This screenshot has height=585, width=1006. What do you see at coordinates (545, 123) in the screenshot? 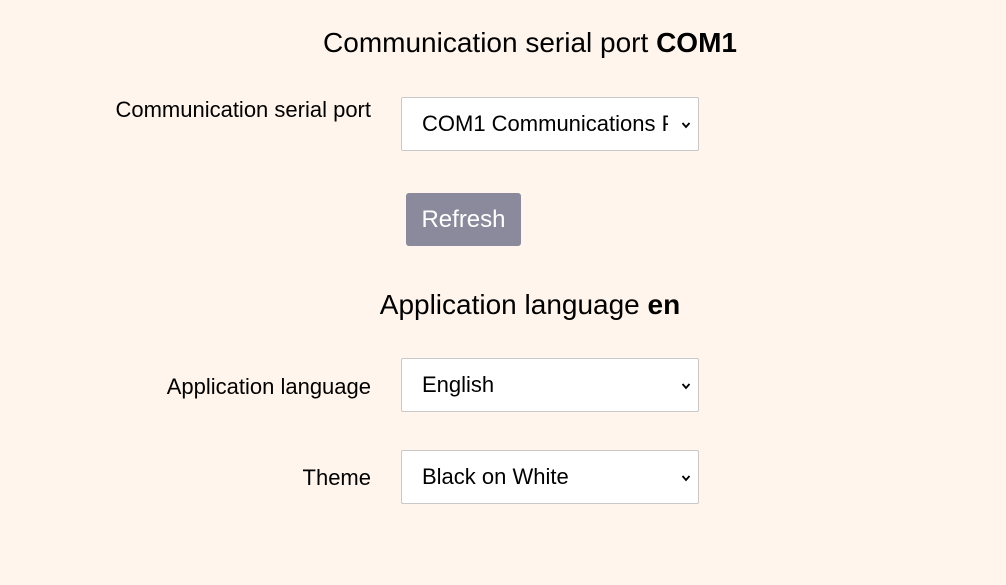
I see `serial-port-select-value: COM1 Communications Port` at bounding box center [545, 123].